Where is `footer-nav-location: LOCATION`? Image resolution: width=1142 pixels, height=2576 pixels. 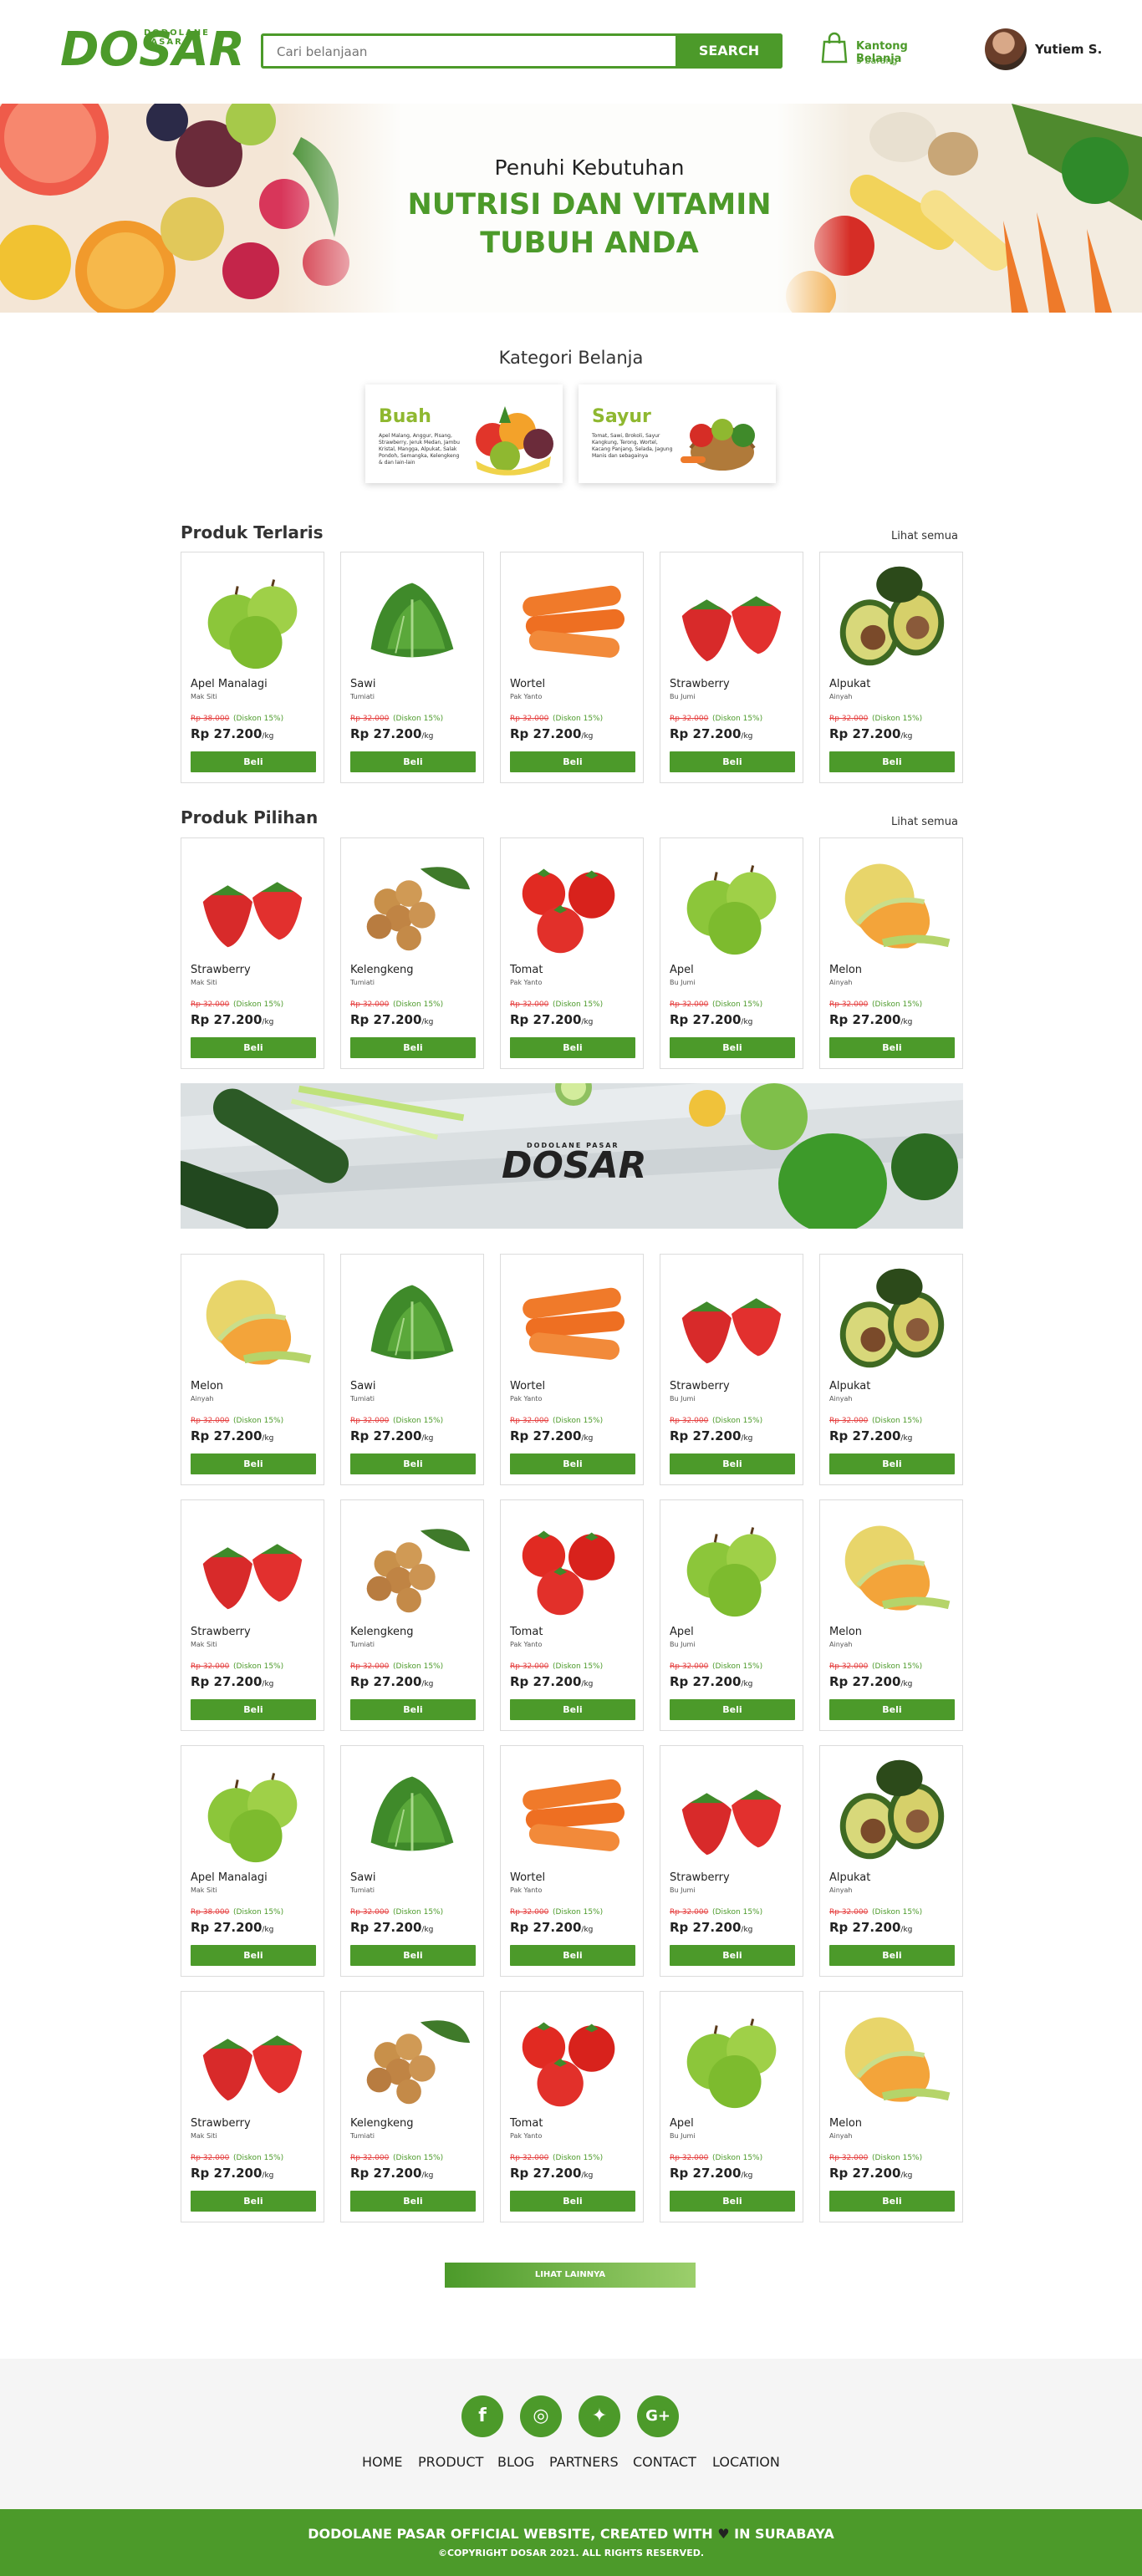
footer-nav-location: LOCATION is located at coordinates (746, 2462).